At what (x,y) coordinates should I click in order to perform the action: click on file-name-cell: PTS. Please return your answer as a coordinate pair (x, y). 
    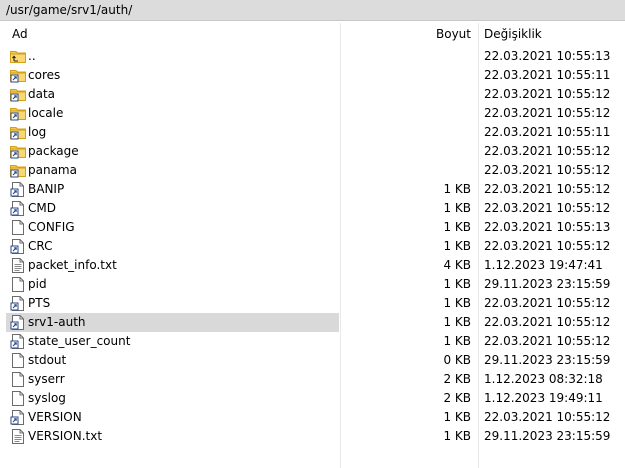
    Looking at the image, I should click on (172, 303).